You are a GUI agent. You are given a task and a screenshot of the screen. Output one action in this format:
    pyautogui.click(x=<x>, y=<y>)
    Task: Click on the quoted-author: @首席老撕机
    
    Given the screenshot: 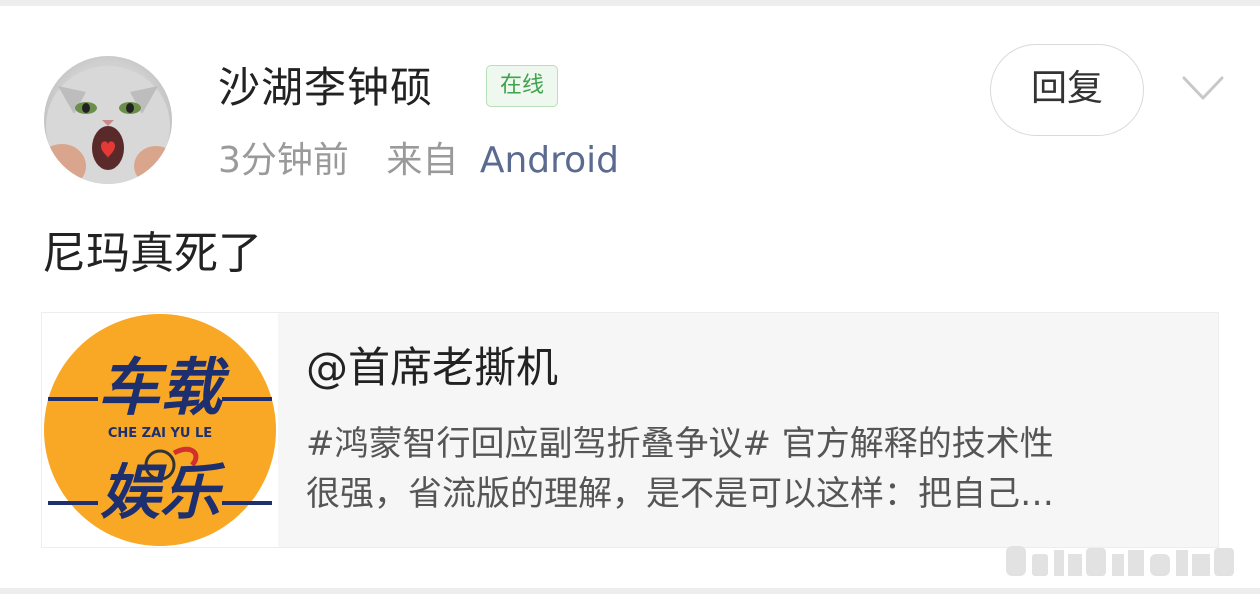 What is the action you would take?
    pyautogui.click(x=432, y=368)
    